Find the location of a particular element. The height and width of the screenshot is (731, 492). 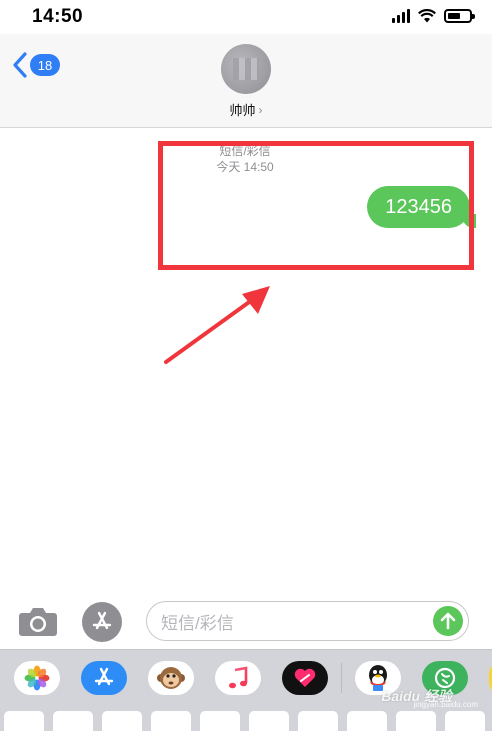

message-input-placeholder: 短信/彩信 is located at coordinates (197, 623).